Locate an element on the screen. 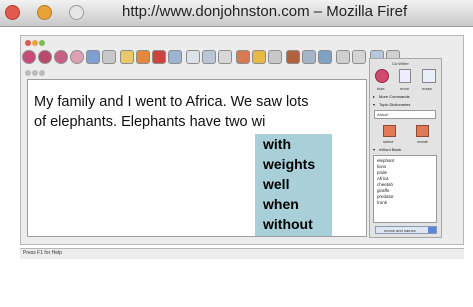 The image size is (473, 307). highlight-icon is located at coordinates (143, 57).